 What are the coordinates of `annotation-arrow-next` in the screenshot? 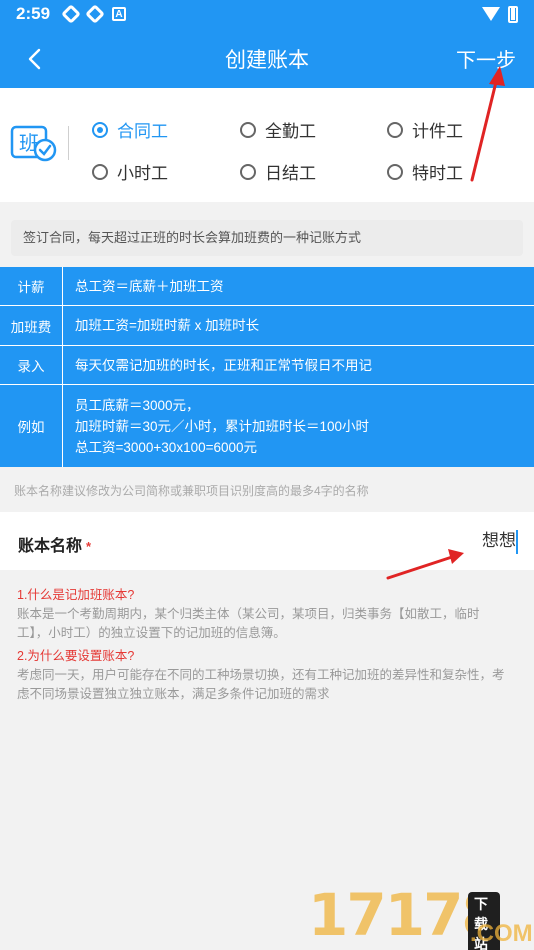 It's located at (487, 124).